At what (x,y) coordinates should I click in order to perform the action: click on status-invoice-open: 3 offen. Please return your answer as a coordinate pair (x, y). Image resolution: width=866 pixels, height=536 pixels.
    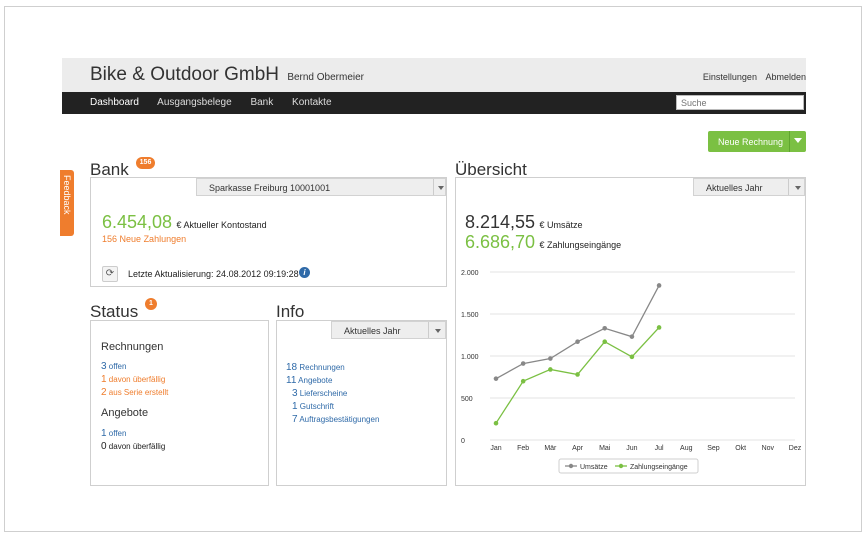
    Looking at the image, I should click on (113, 366).